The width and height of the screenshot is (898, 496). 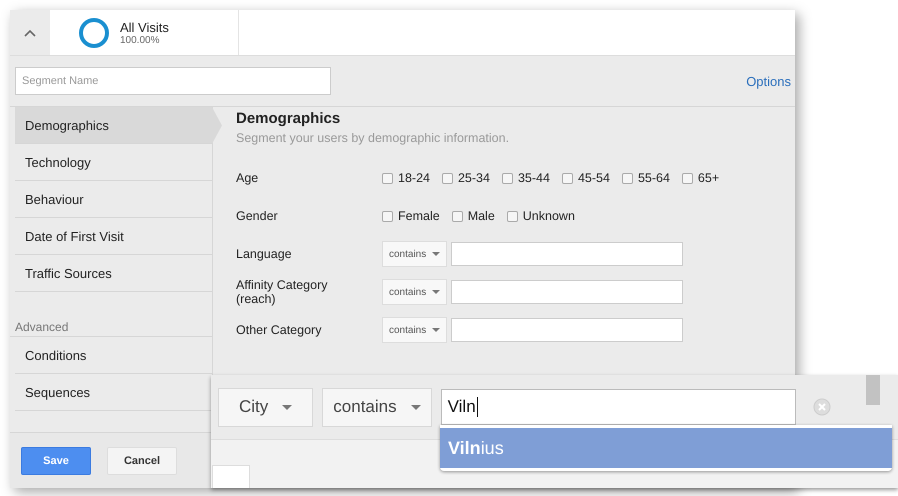 What do you see at coordinates (113, 236) in the screenshot?
I see `sidebar-item: Date of First Visit` at bounding box center [113, 236].